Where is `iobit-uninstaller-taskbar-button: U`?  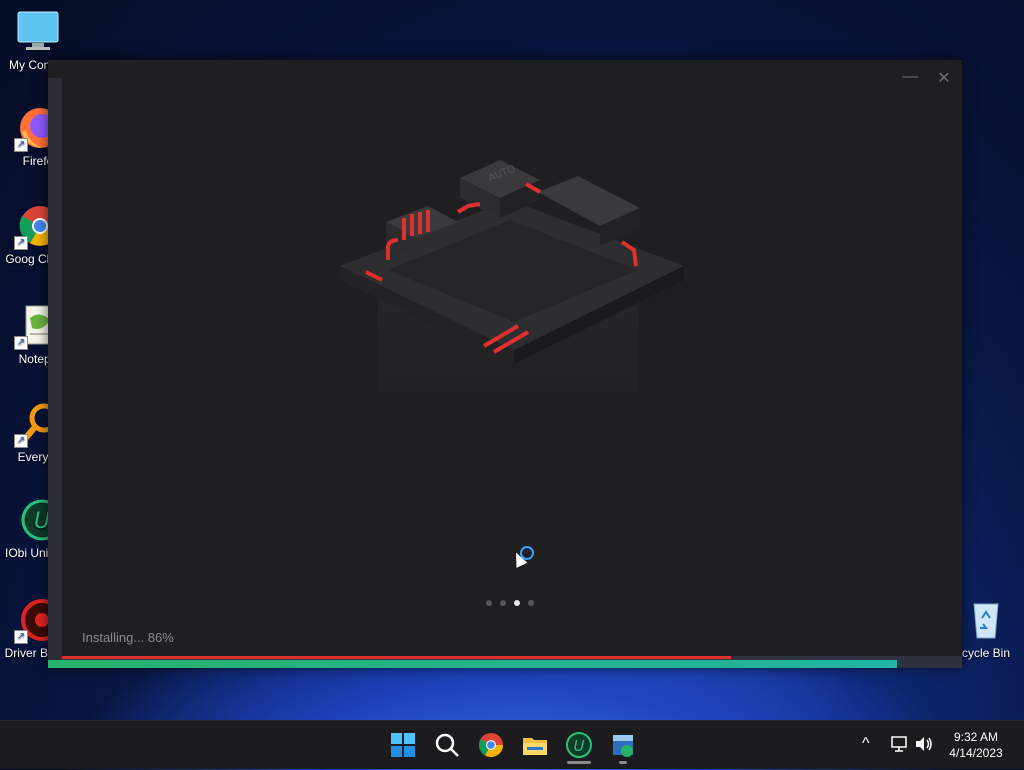 iobit-uninstaller-taskbar-button: U is located at coordinates (579, 747).